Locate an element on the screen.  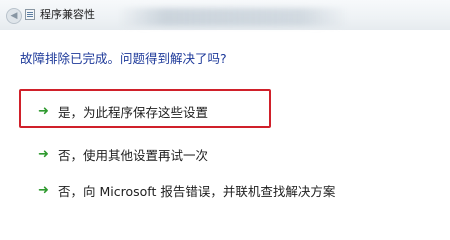
option-try-other-settings: ➜ 否，使用其他设置再试一次 is located at coordinates (200, 154).